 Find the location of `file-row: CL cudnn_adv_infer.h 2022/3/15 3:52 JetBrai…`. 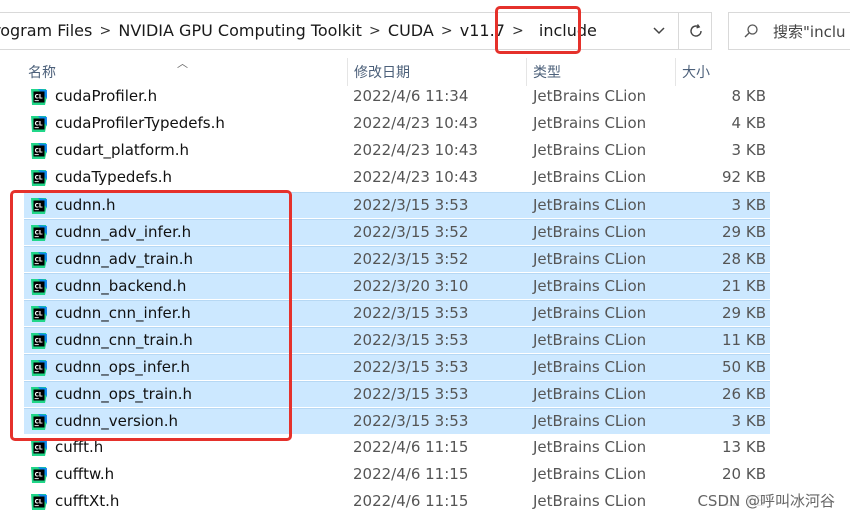

file-row: CL cudnn_adv_infer.h 2022/3/15 3:52 JetBrai… is located at coordinates (397, 232).